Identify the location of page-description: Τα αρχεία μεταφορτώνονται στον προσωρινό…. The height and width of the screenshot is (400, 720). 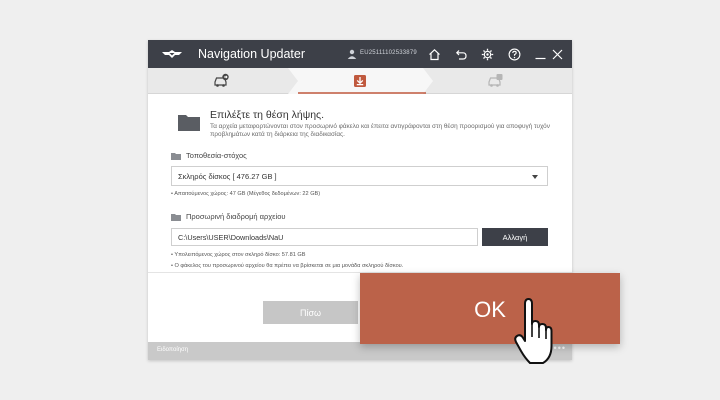
(380, 130).